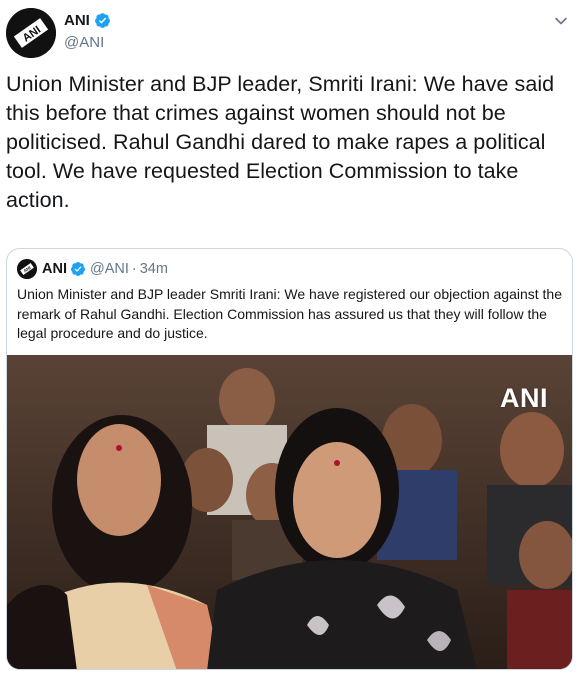 The image size is (578, 674). I want to click on author-avatar: ANI, so click(31, 33).